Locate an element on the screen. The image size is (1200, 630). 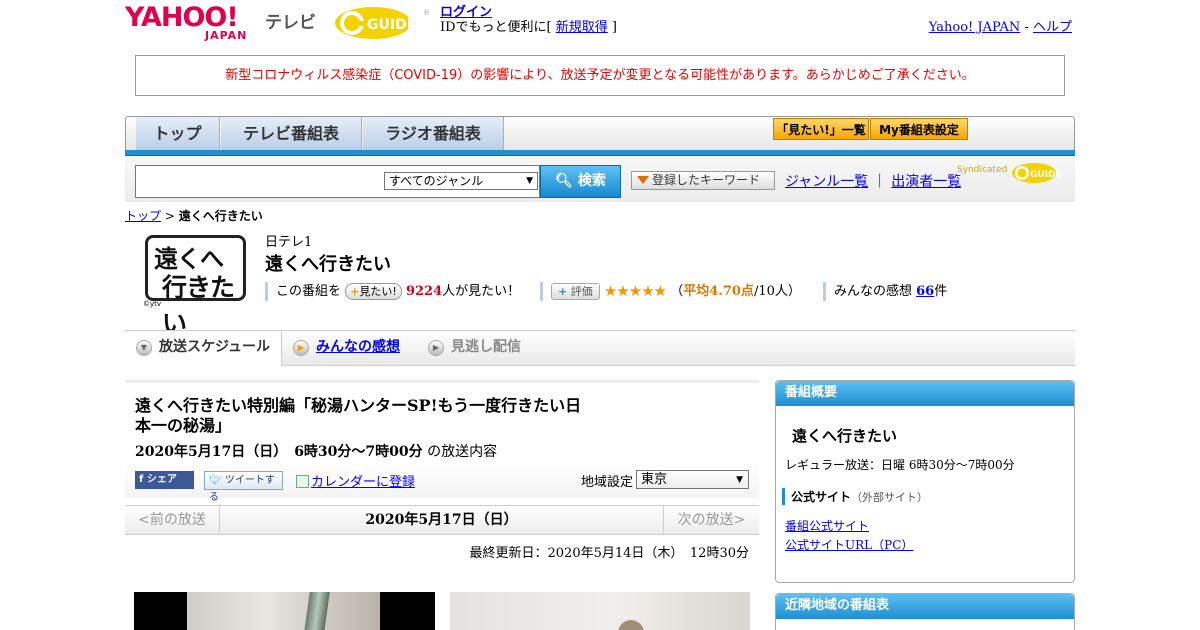
yahoo-japan-logo: YAHOO! JAPAN is located at coordinates (185, 22).